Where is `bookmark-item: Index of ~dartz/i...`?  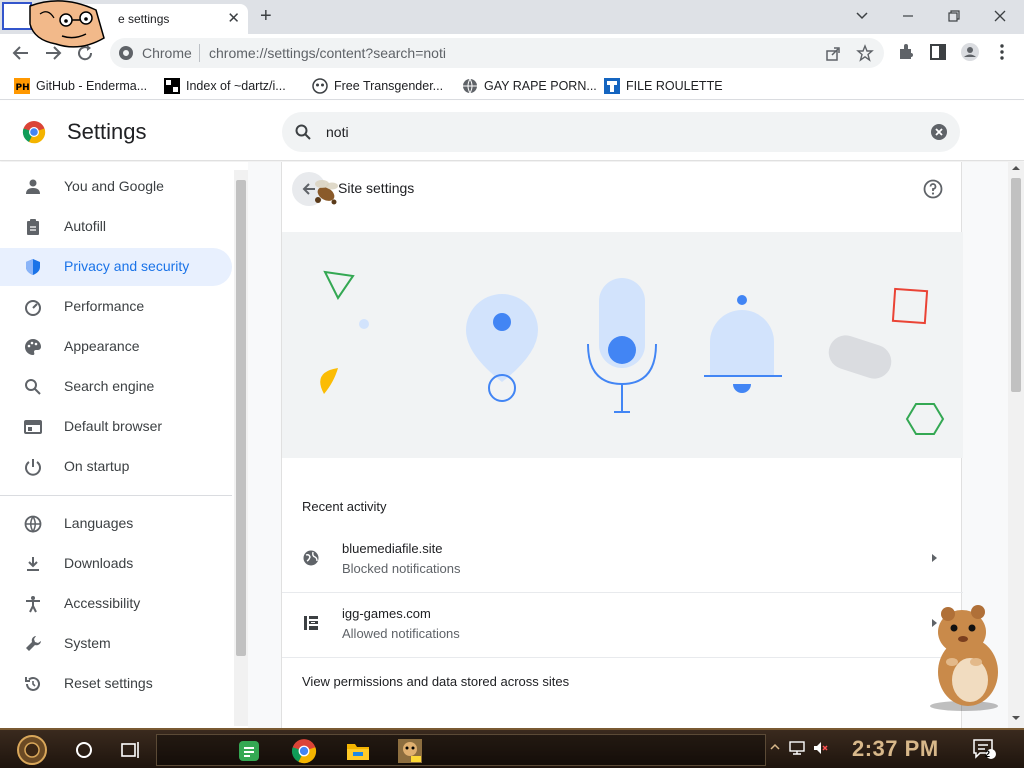
bookmark-item: Index of ~dartz/i... is located at coordinates (225, 86).